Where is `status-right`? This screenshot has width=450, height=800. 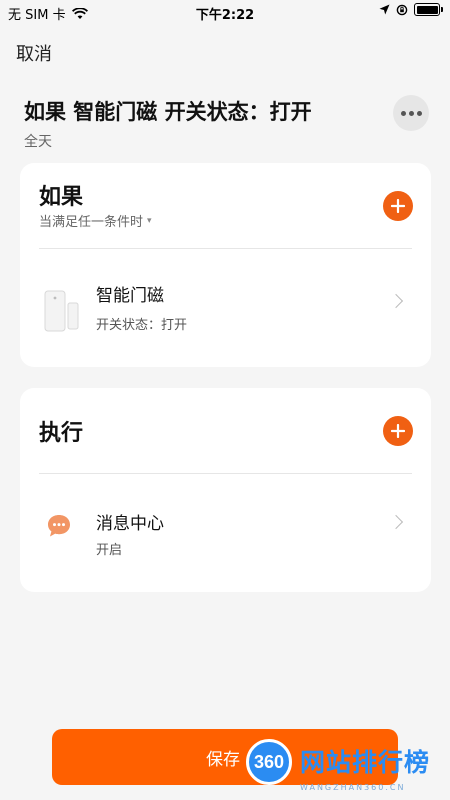
status-right is located at coordinates (411, 9).